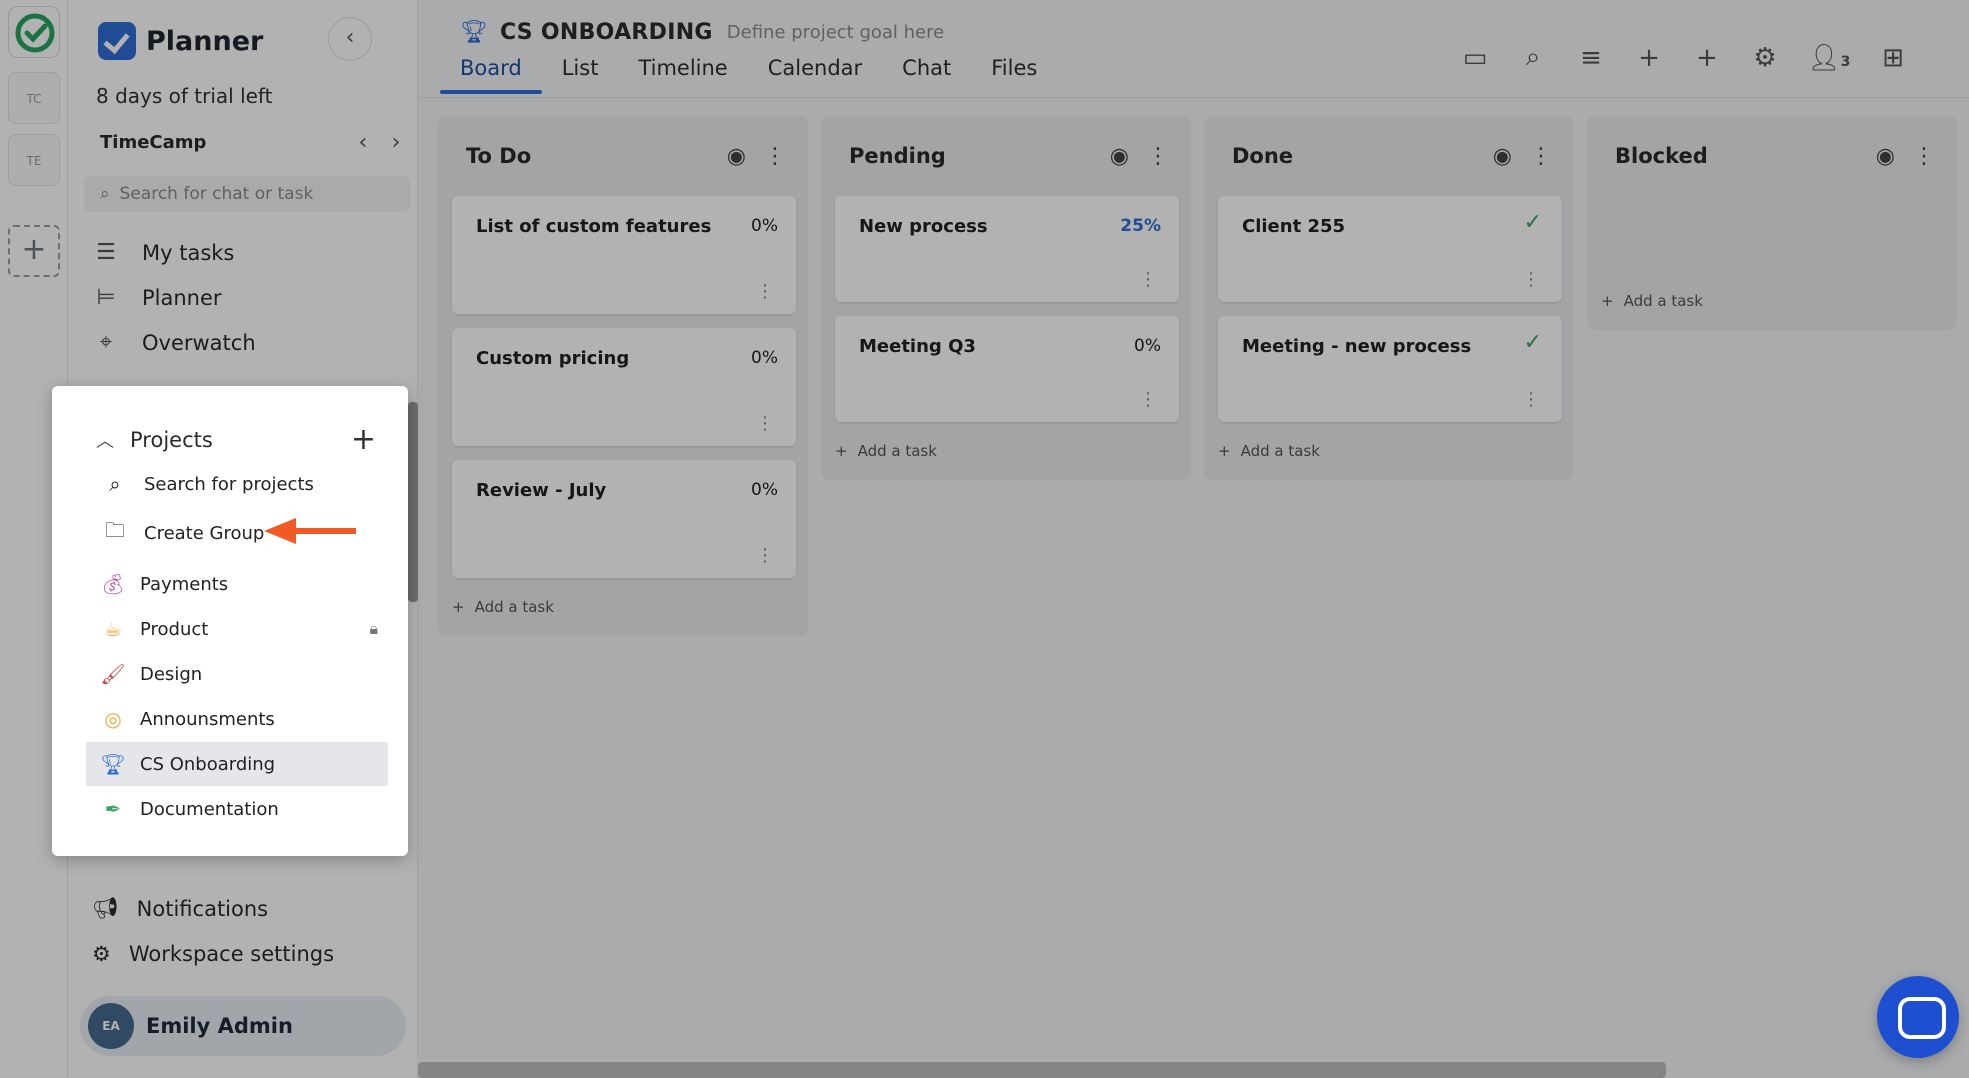 This screenshot has height=1078, width=1969. What do you see at coordinates (624, 519) in the screenshot?
I see `task-card: Review - July 0% ⋮` at bounding box center [624, 519].